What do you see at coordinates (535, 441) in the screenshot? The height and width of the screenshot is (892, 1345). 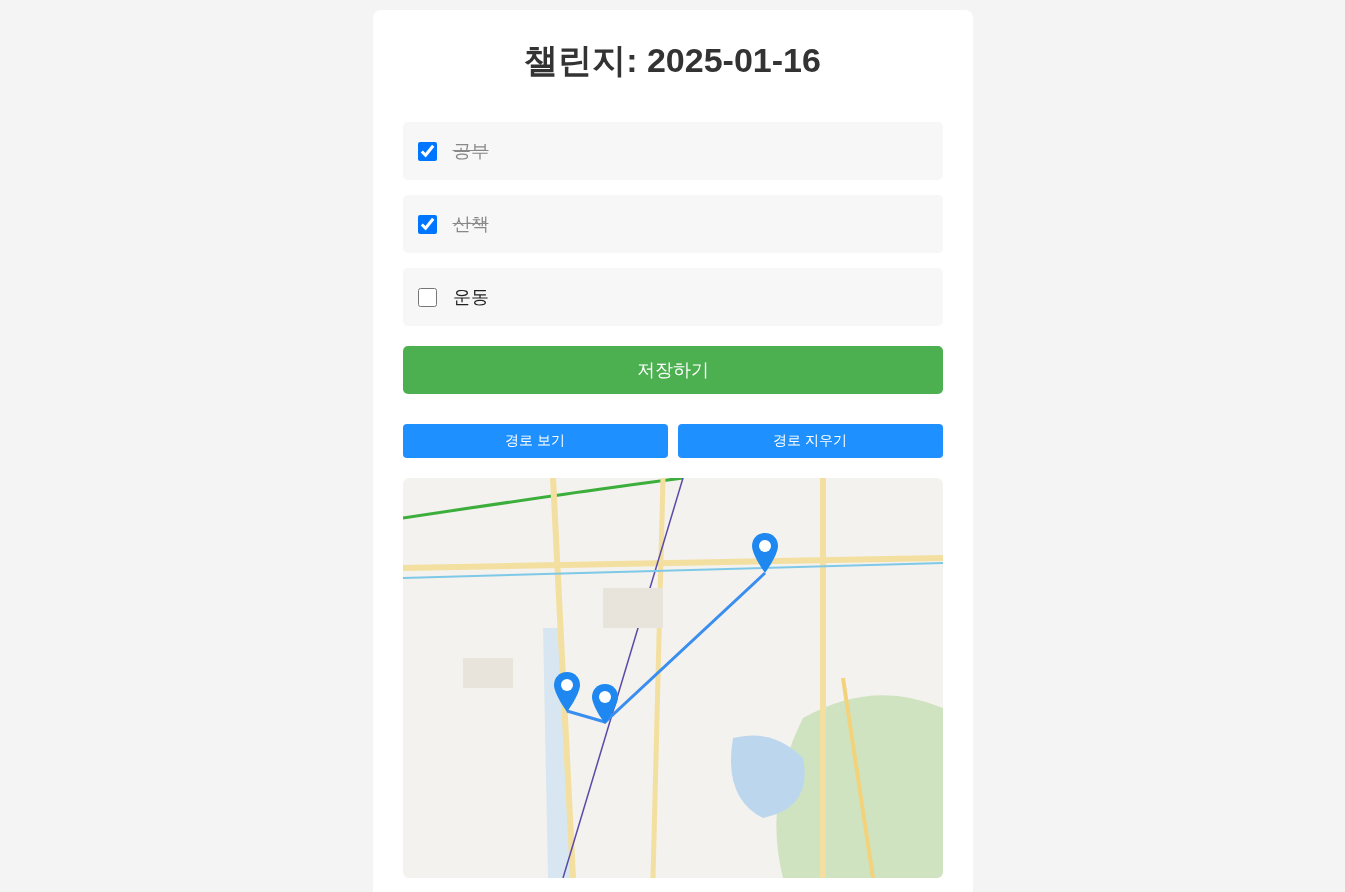 I see `route-button: 경로 보기` at bounding box center [535, 441].